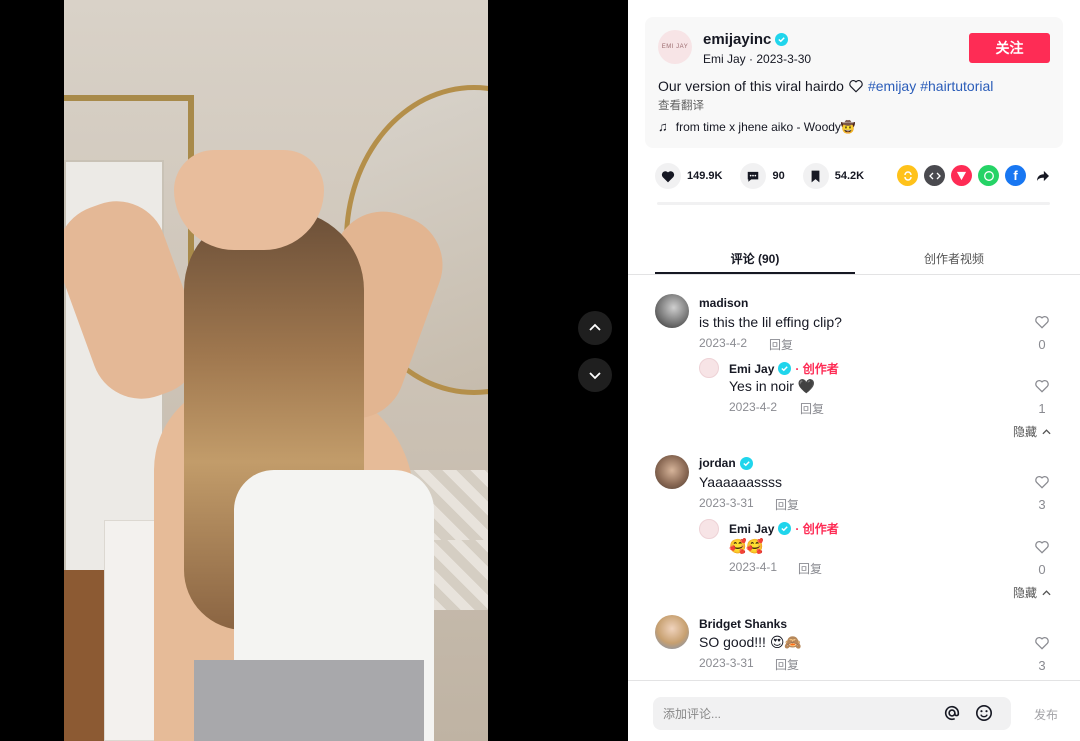  Describe the element at coordinates (1009, 48) in the screenshot. I see `follow-button: 关注` at that location.